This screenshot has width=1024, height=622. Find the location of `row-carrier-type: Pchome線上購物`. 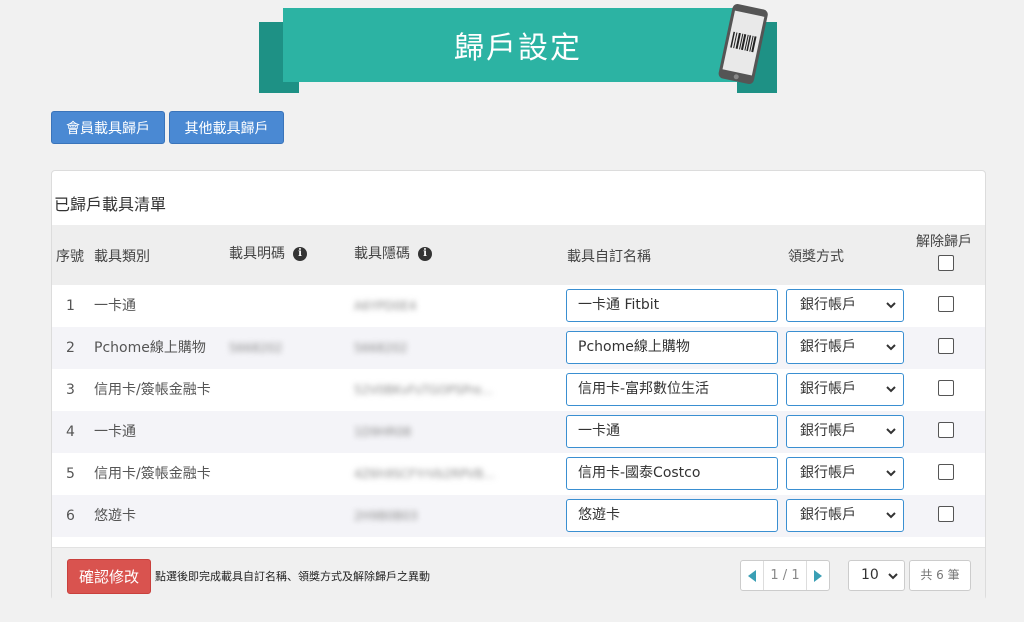

row-carrier-type: Pchome線上購物 is located at coordinates (150, 348).